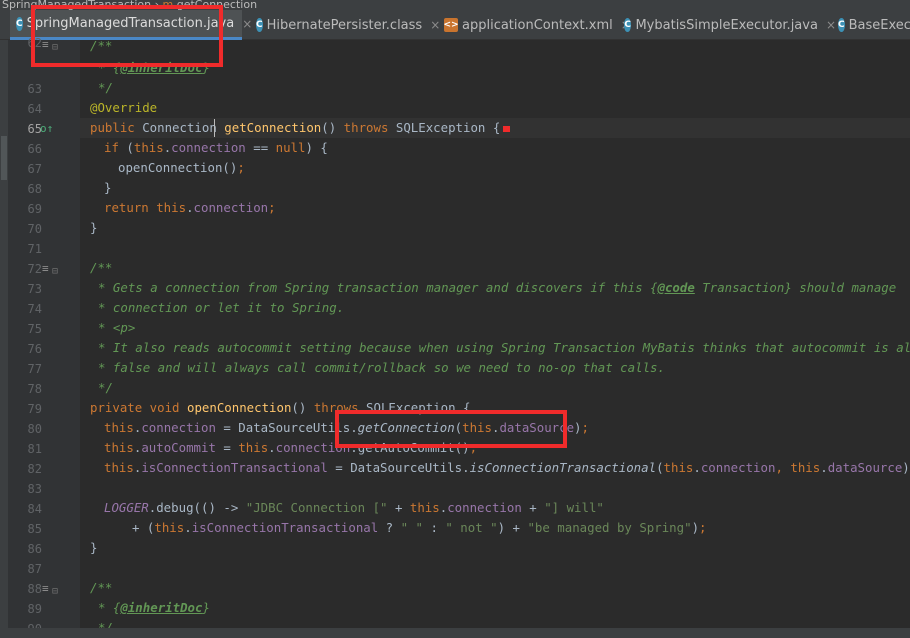  Describe the element at coordinates (34, 509) in the screenshot. I see `line-number: 84` at that location.